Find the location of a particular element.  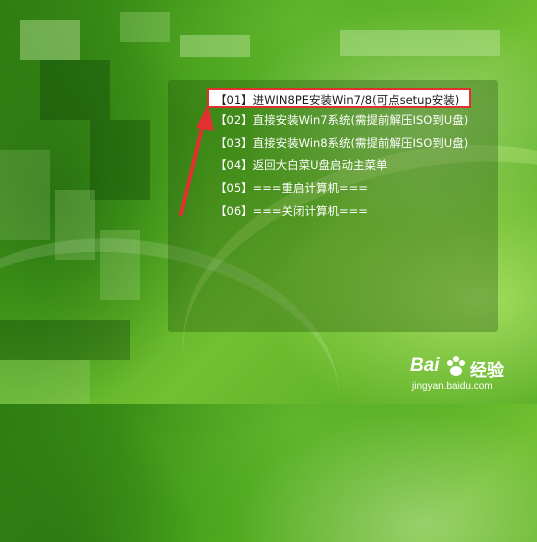

baidu-jingyan-watermark: Bai 经验 jingyan.baidu.com is located at coordinates (469, 377).